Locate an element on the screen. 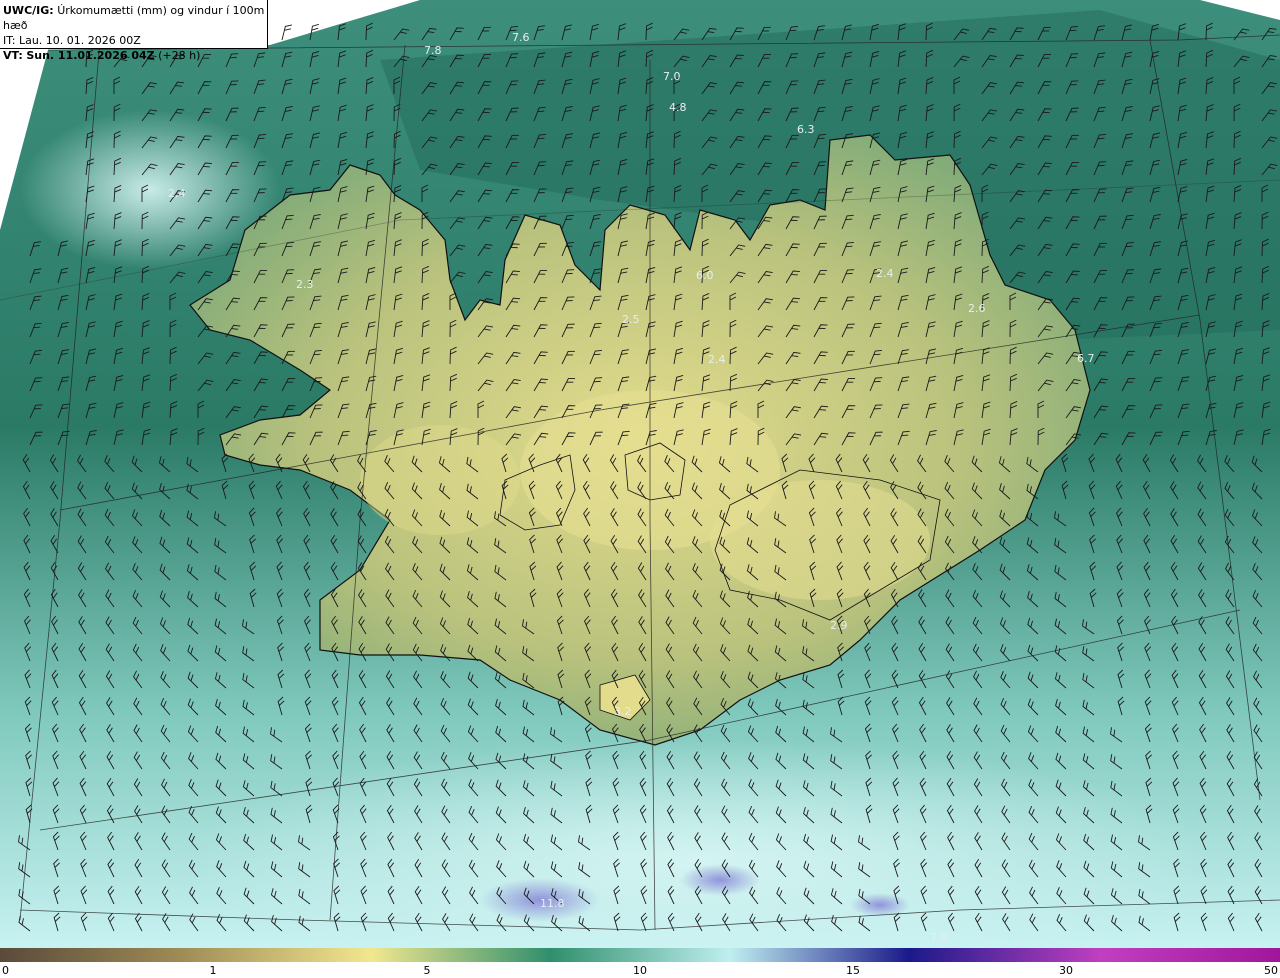 This screenshot has width=1280, height=978. value-label: 4.8 is located at coordinates (678, 107).